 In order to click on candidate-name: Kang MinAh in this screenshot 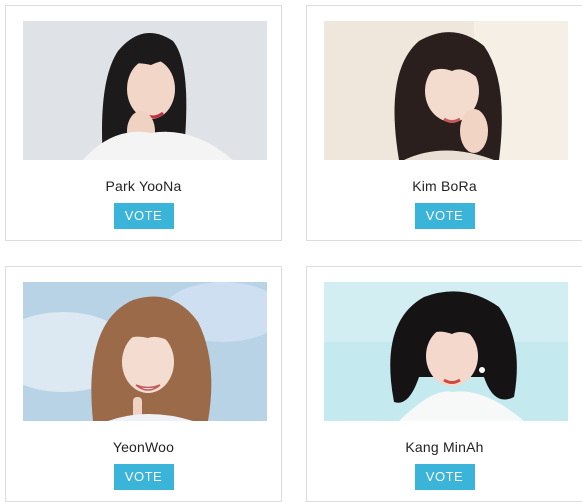, I will do `click(444, 447)`.